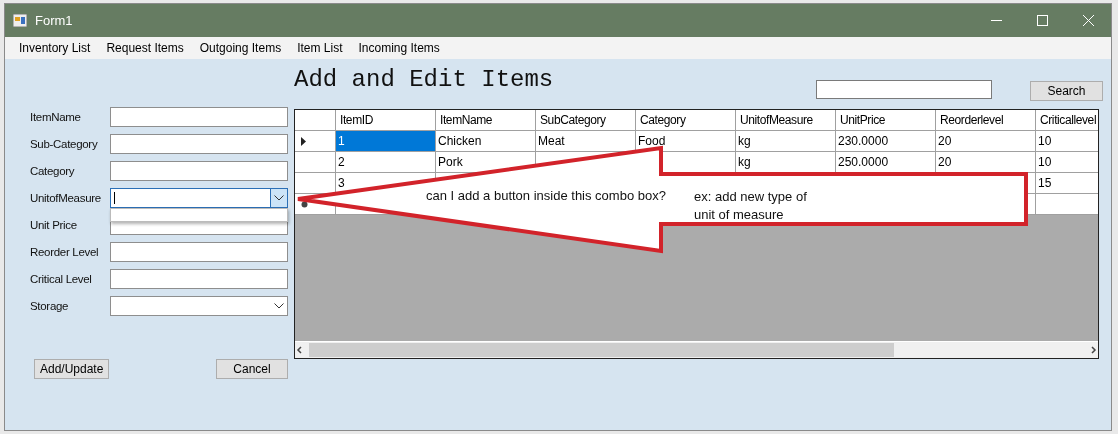 This screenshot has width=1118, height=434. What do you see at coordinates (886, 162) in the screenshot?
I see `table-cell: 250.0000` at bounding box center [886, 162].